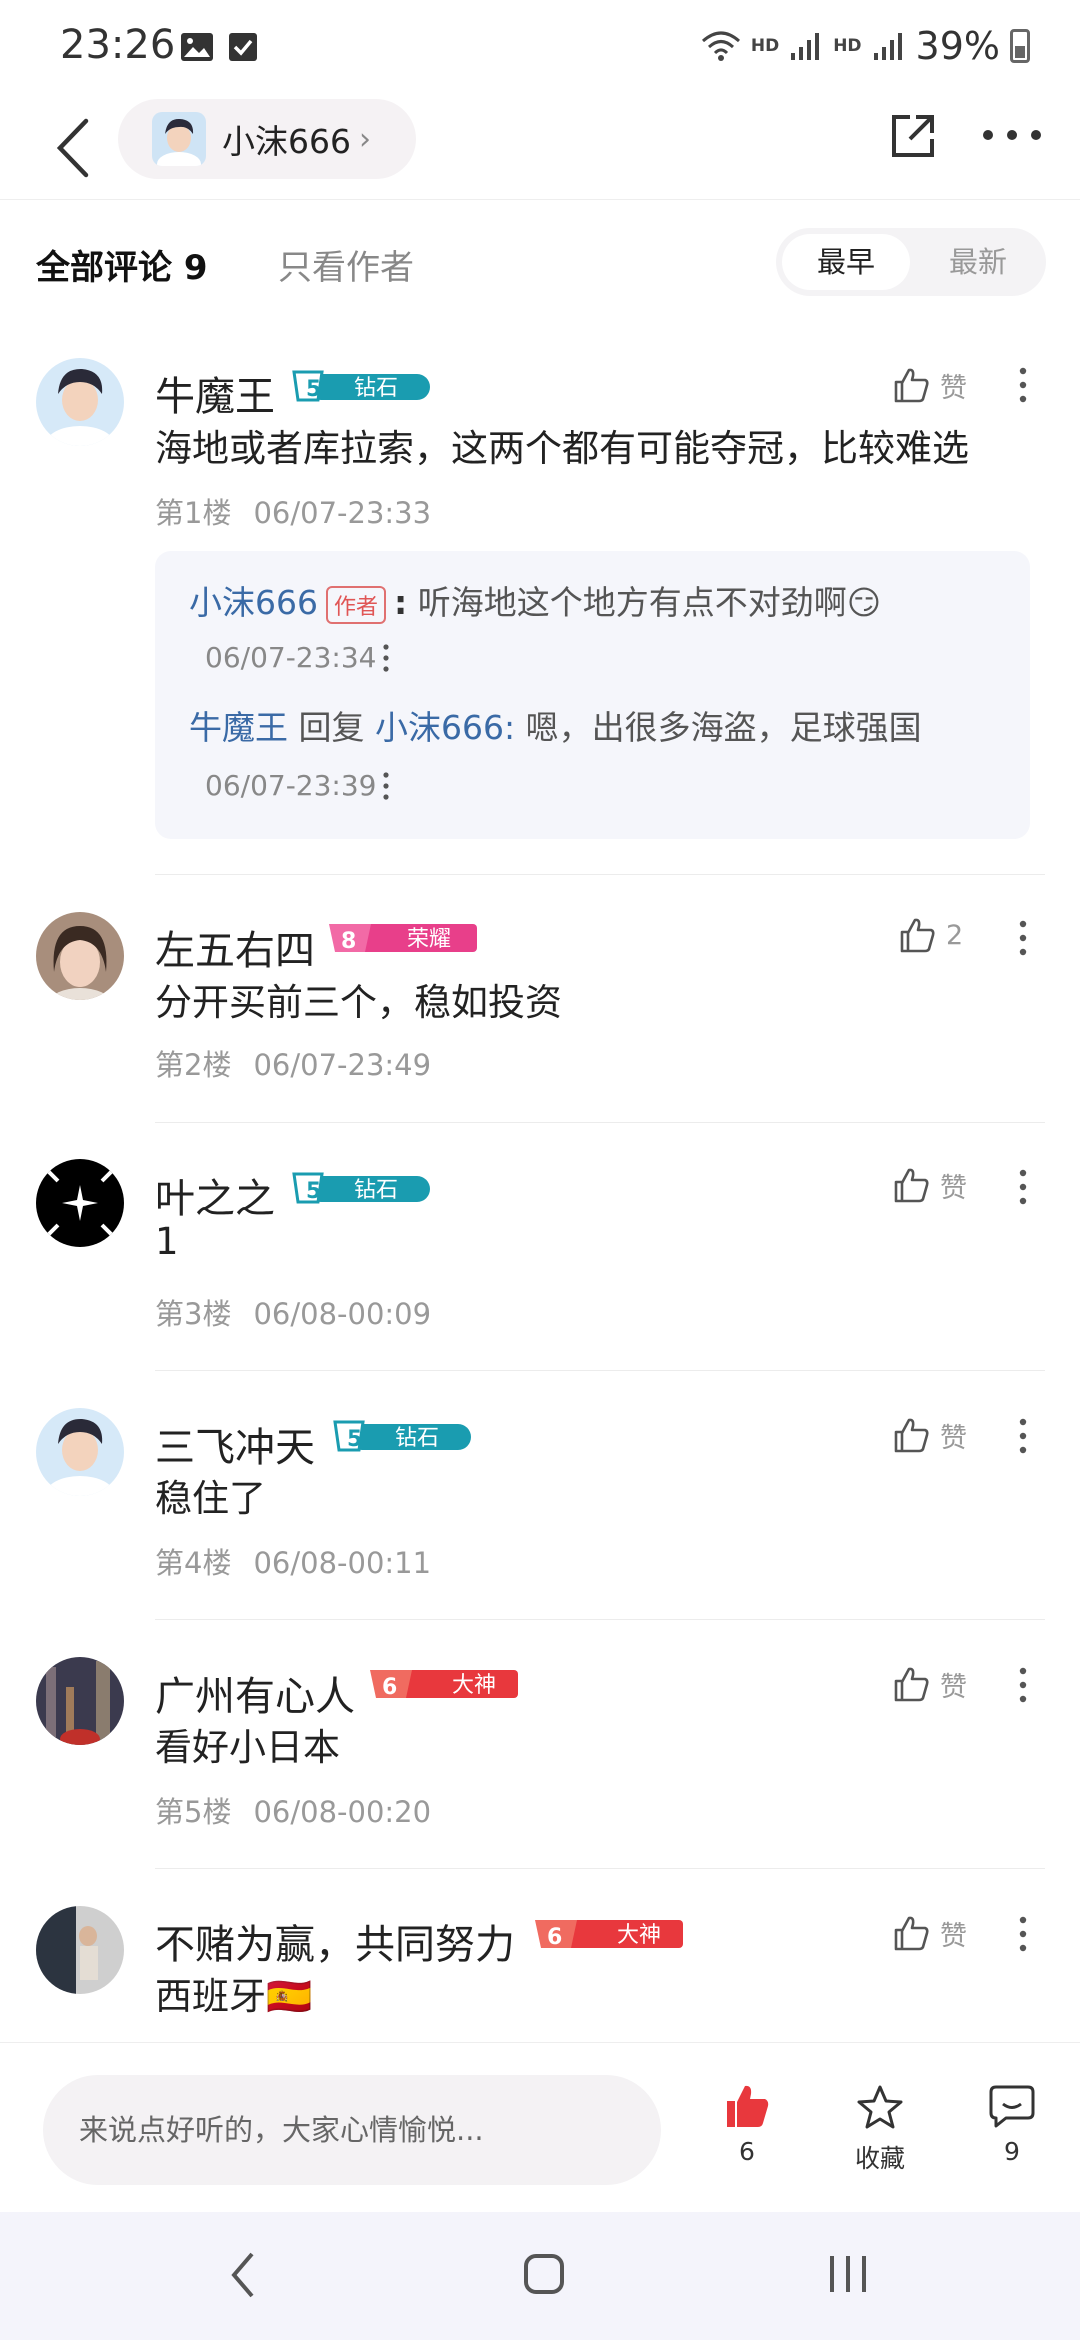 The width and height of the screenshot is (1080, 2340). I want to click on thumbs-up-filled-icon, so click(748, 2106).